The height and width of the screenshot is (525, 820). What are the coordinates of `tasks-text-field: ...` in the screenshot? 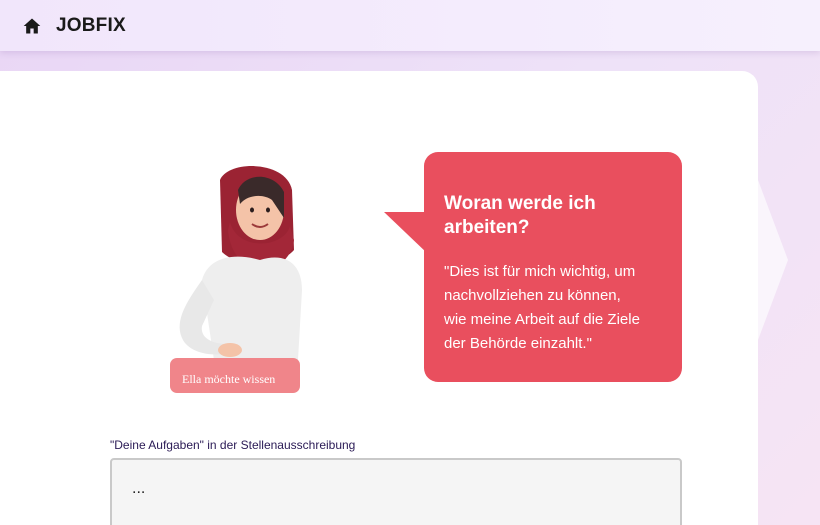 It's located at (396, 491).